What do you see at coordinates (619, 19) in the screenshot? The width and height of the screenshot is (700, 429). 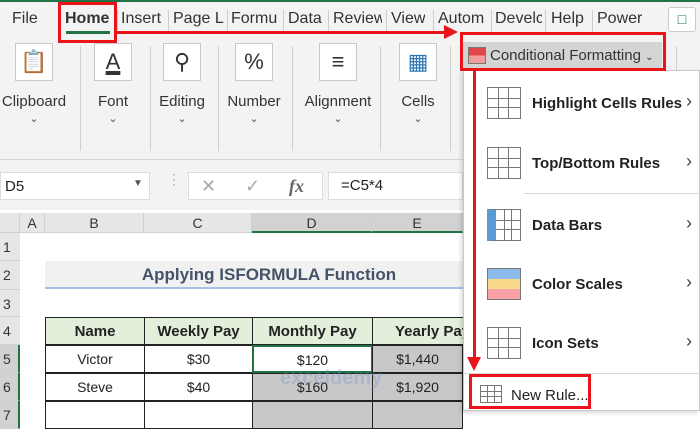 I see `tab-power: Power` at bounding box center [619, 19].